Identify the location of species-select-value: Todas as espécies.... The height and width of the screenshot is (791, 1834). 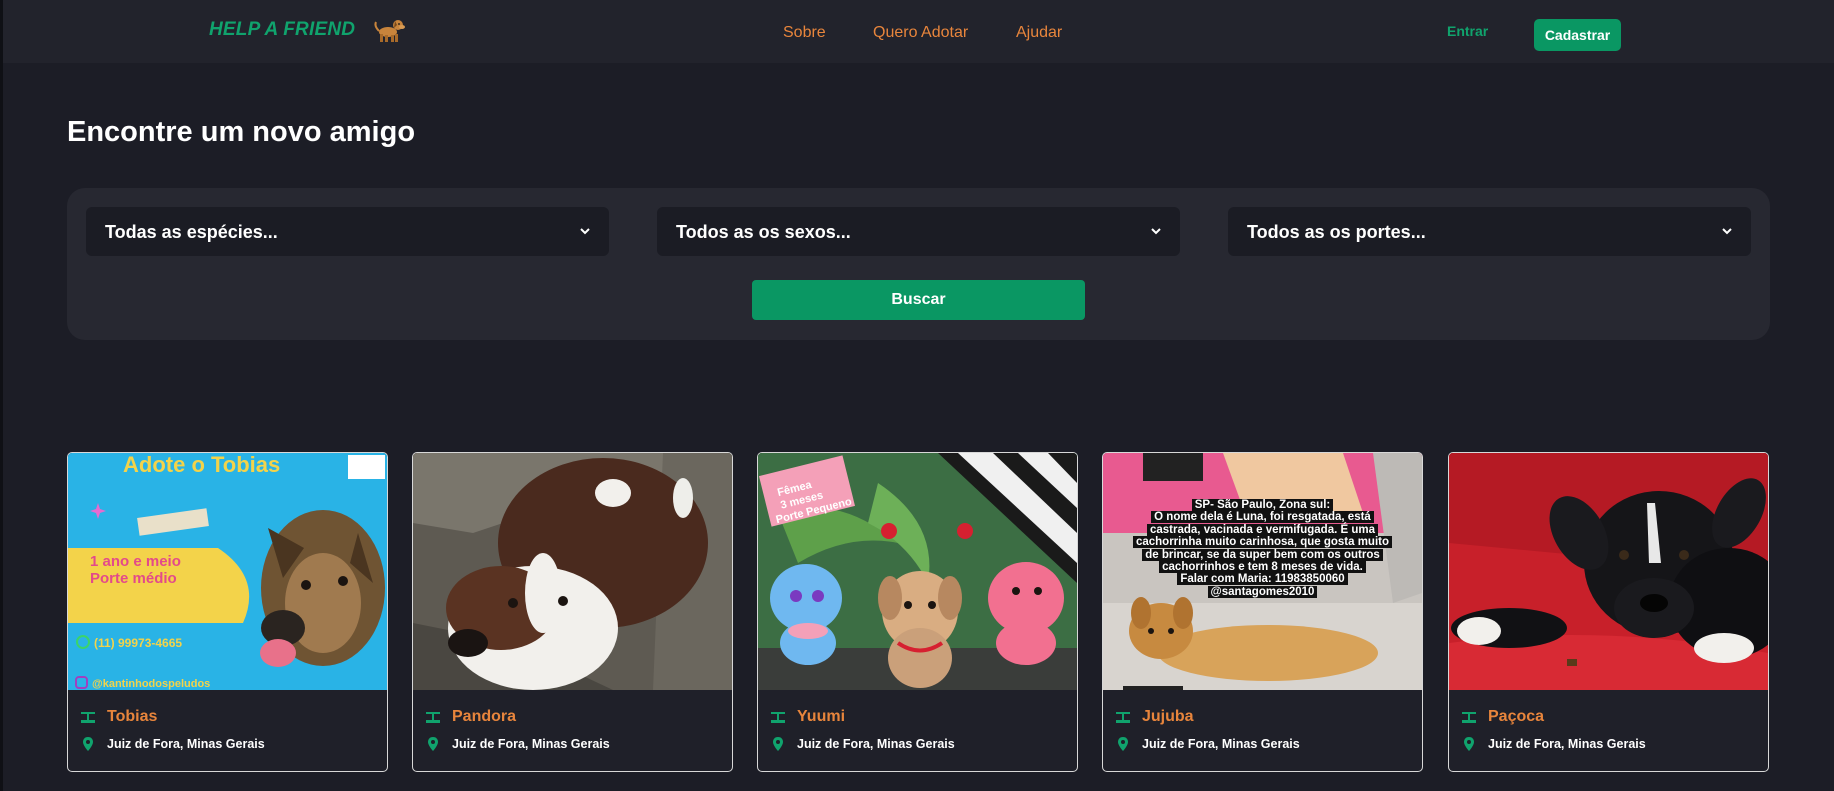
(191, 232).